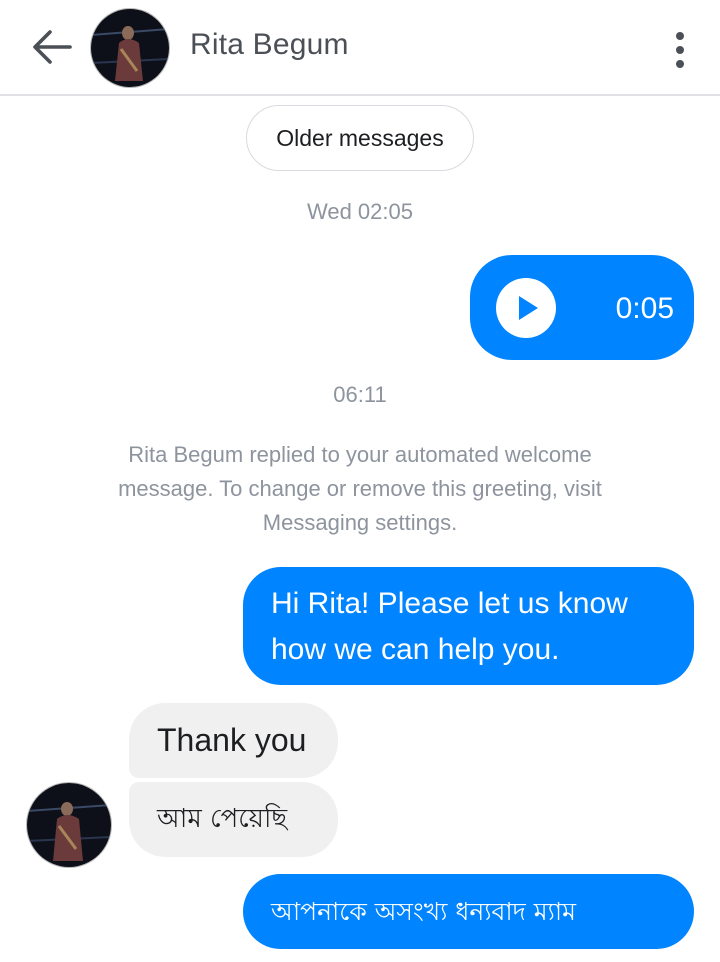  I want to click on voice-duration: 0:05, so click(644, 308).